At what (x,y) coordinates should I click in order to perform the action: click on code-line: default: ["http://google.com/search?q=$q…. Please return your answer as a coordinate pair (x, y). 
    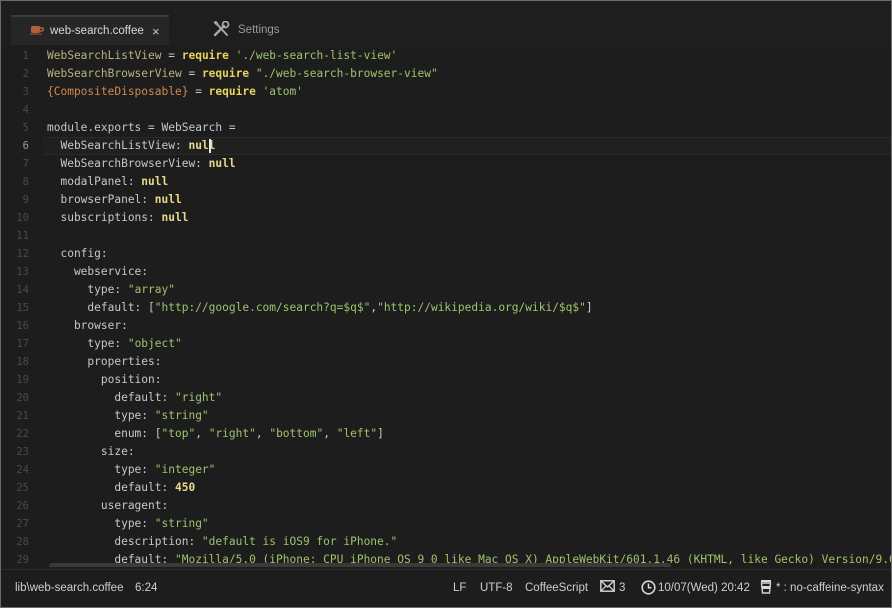
    Looking at the image, I should click on (320, 308).